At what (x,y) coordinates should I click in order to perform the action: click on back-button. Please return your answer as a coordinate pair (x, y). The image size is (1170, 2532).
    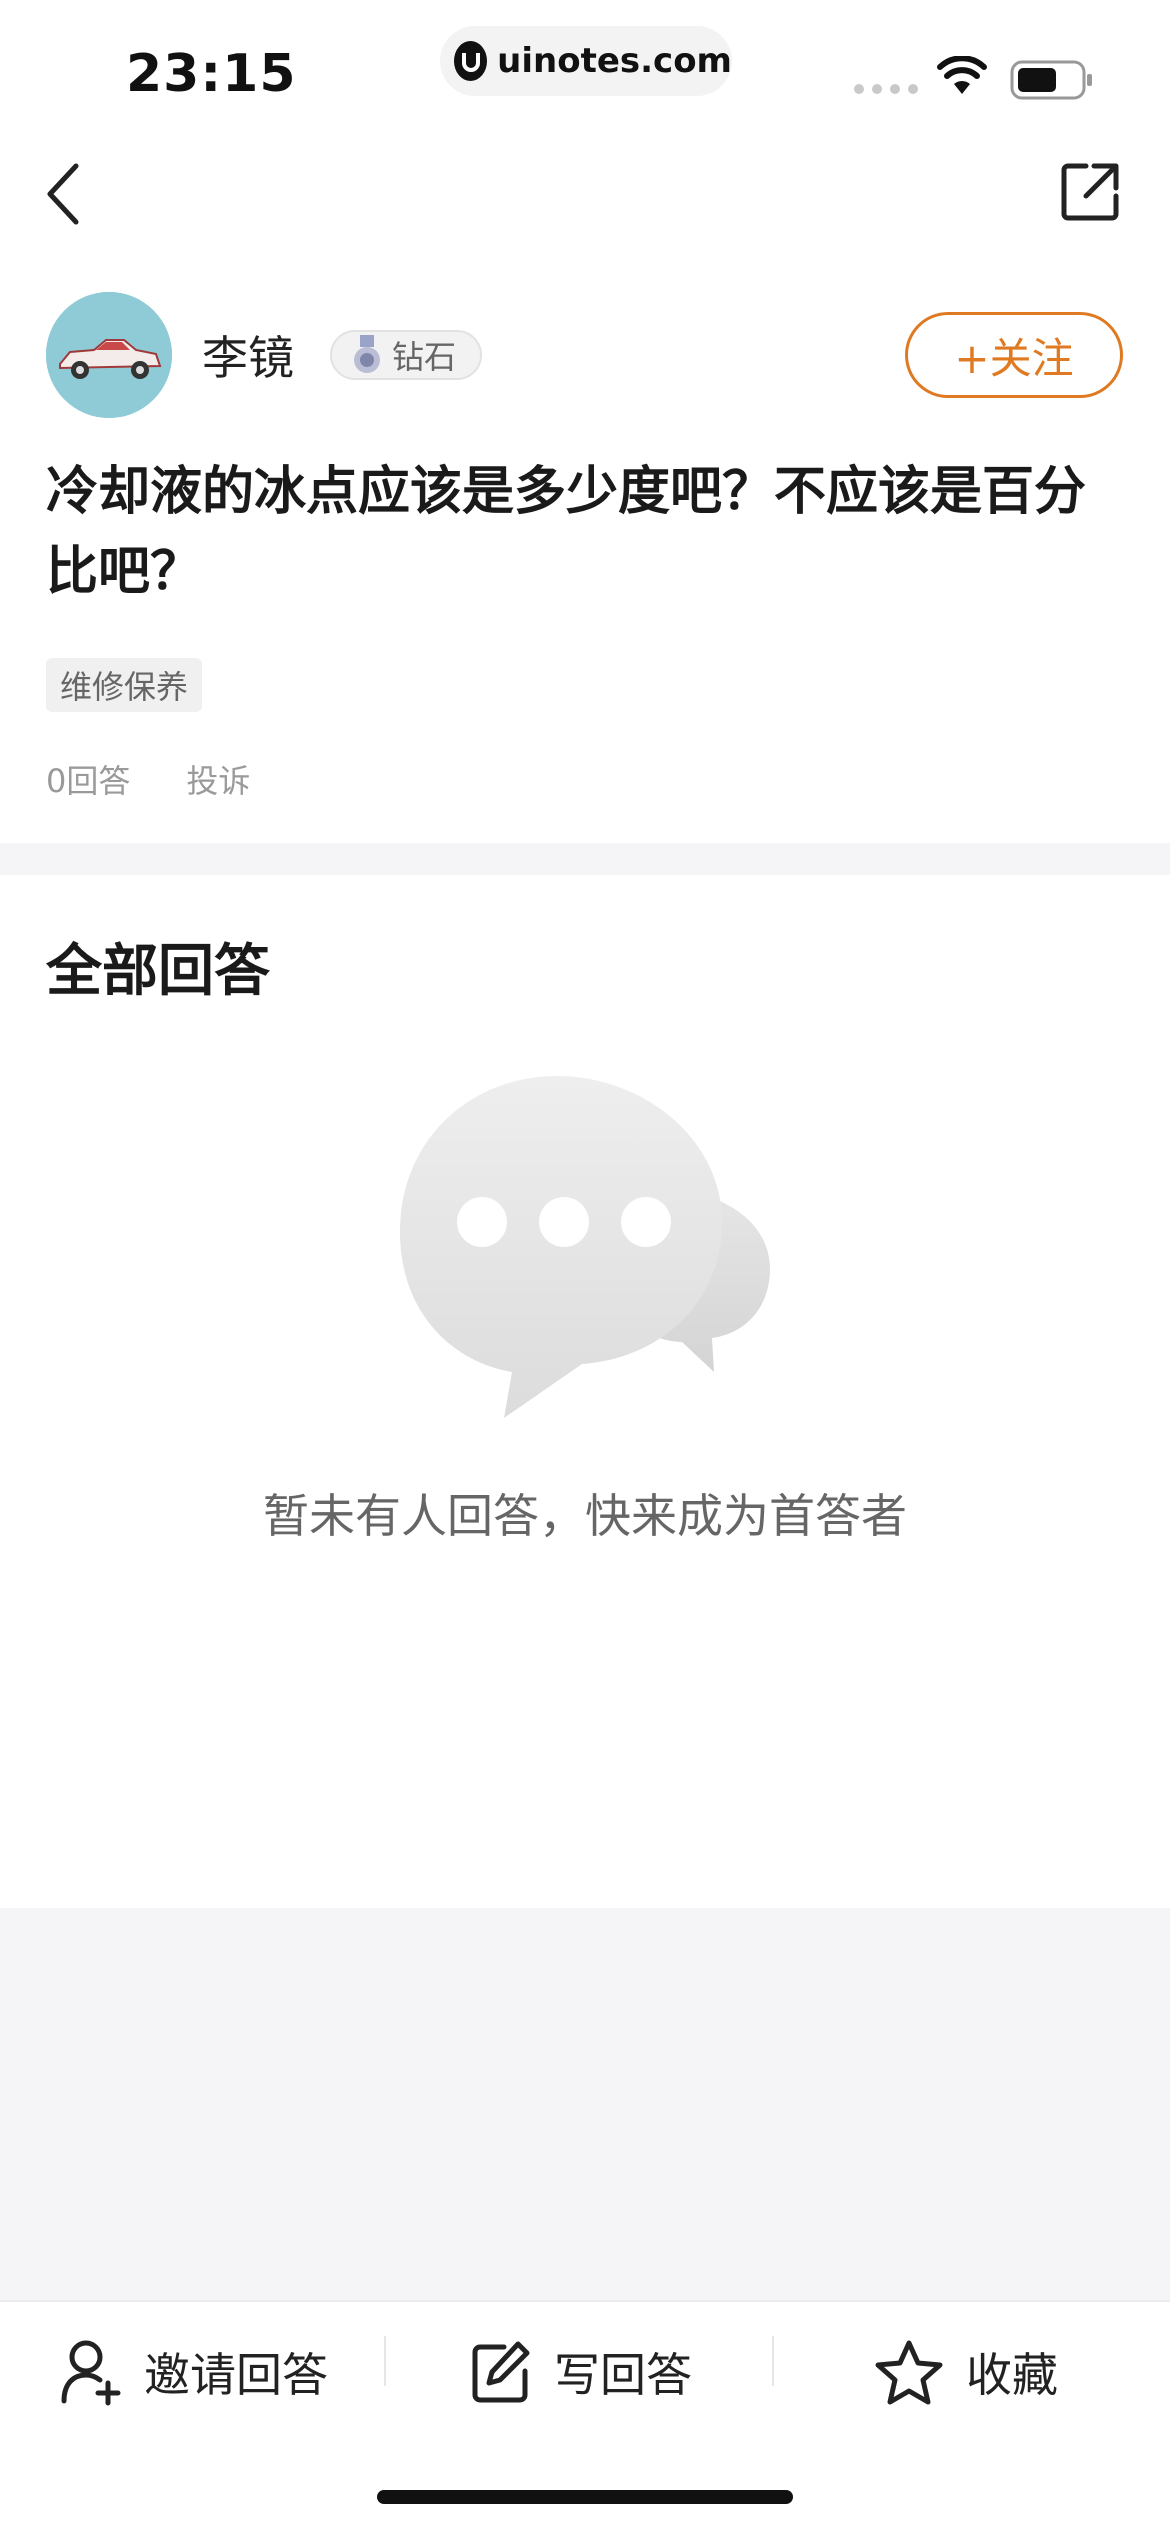
    Looking at the image, I should click on (68, 194).